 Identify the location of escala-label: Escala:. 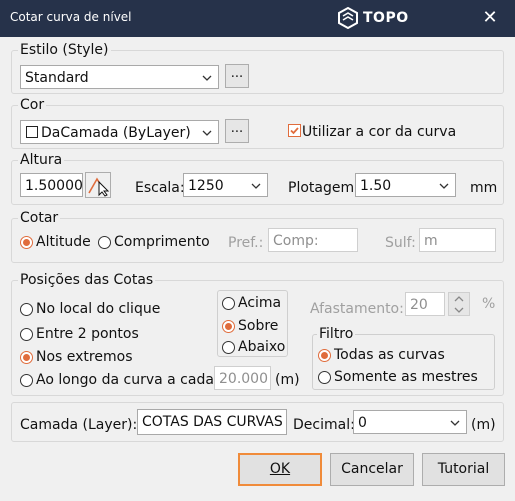
(160, 188).